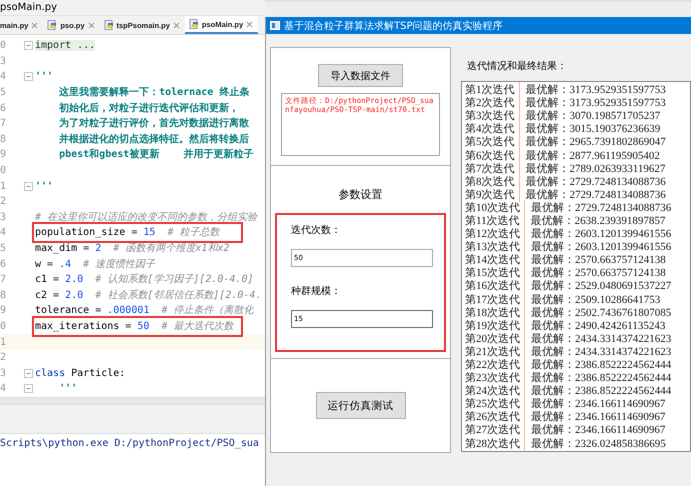 This screenshot has height=486, width=691. Describe the element at coordinates (493, 325) in the screenshot. I see `iteration-label: 第19次迭代` at that location.